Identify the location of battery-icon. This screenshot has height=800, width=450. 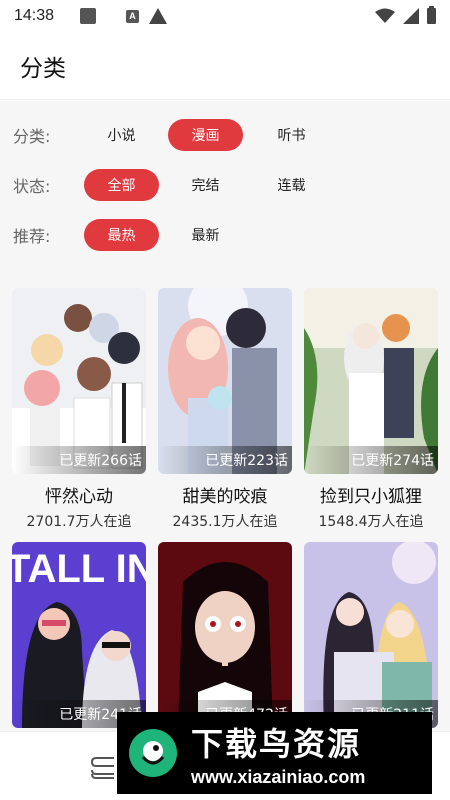
(431, 15).